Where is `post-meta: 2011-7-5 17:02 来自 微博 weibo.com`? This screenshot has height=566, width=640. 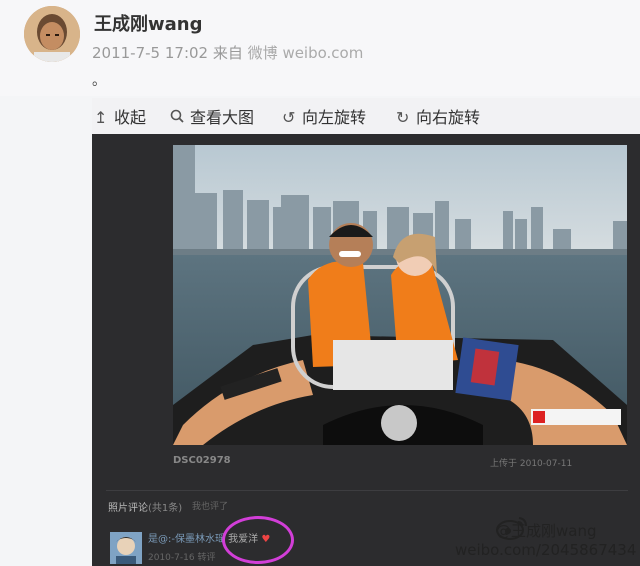 post-meta: 2011-7-5 17:02 来自 微博 weibo.com is located at coordinates (227, 52).